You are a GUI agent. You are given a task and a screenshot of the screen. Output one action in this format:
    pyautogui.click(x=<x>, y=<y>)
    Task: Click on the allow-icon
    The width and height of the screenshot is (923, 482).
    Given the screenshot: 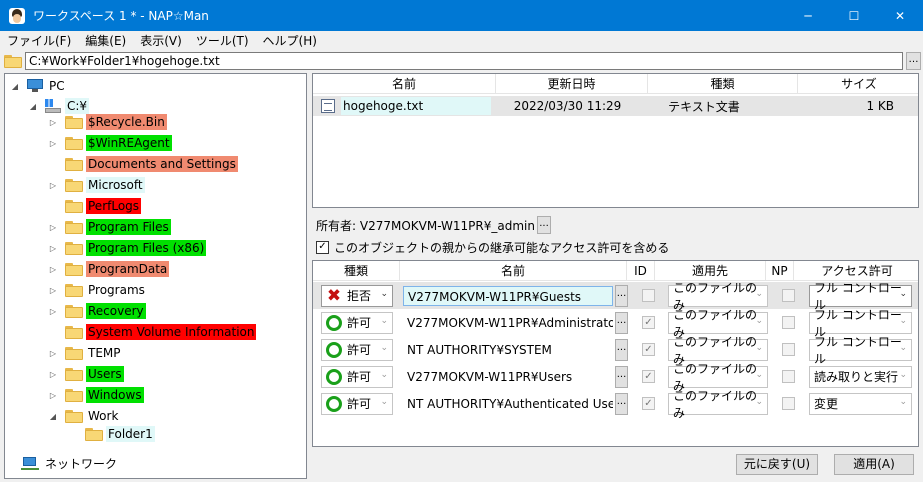 What is the action you would take?
    pyautogui.click(x=334, y=403)
    